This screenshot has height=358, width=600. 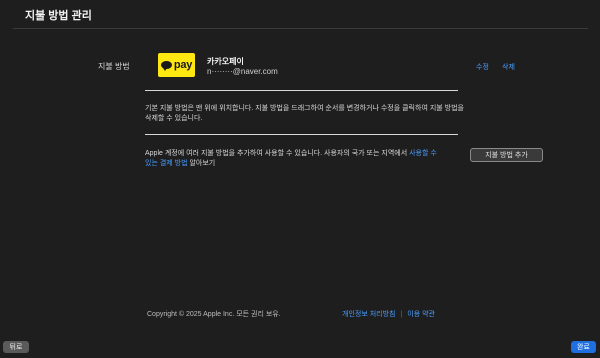 I want to click on payment-method-name: 카카오페이, so click(x=225, y=61).